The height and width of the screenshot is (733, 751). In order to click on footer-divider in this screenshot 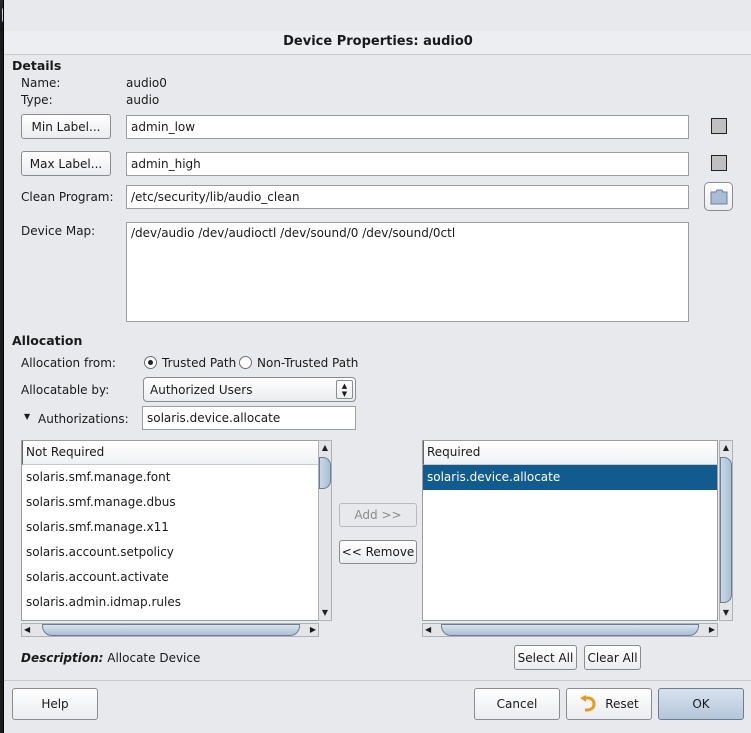, I will do `click(377, 680)`.